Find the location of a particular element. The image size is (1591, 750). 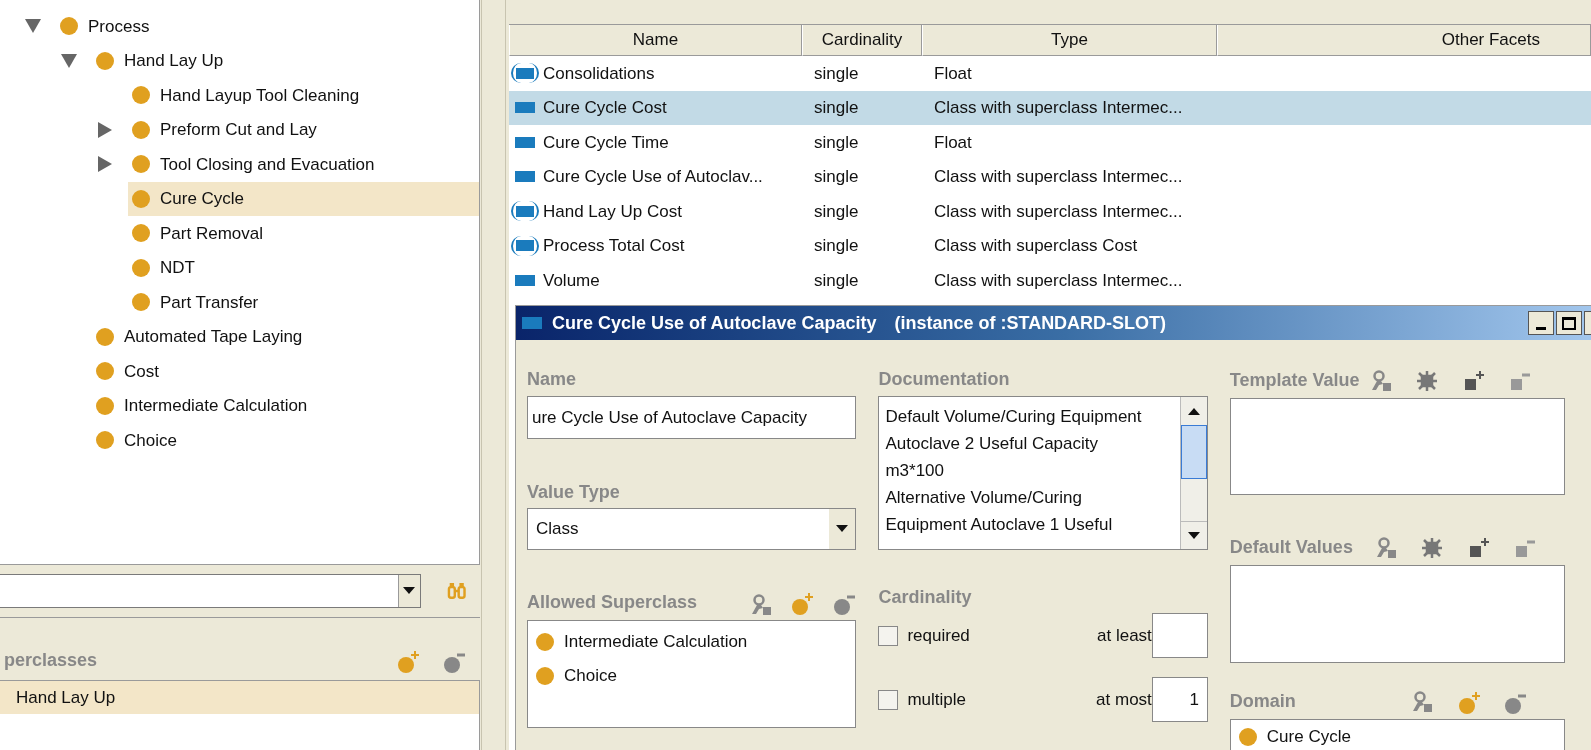

list-item: Intermediate Calculation is located at coordinates (656, 642).